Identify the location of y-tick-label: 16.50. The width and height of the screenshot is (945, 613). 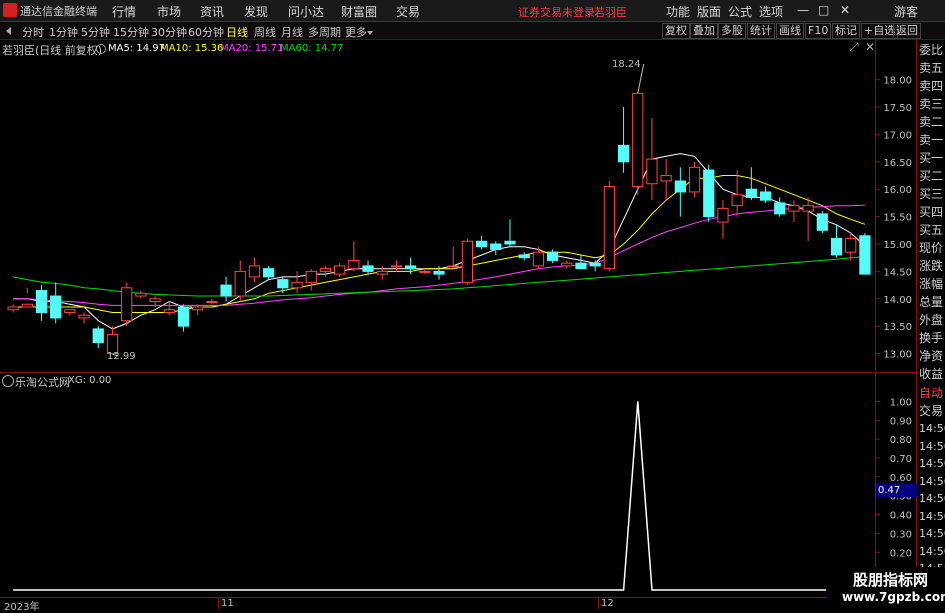
(897, 163).